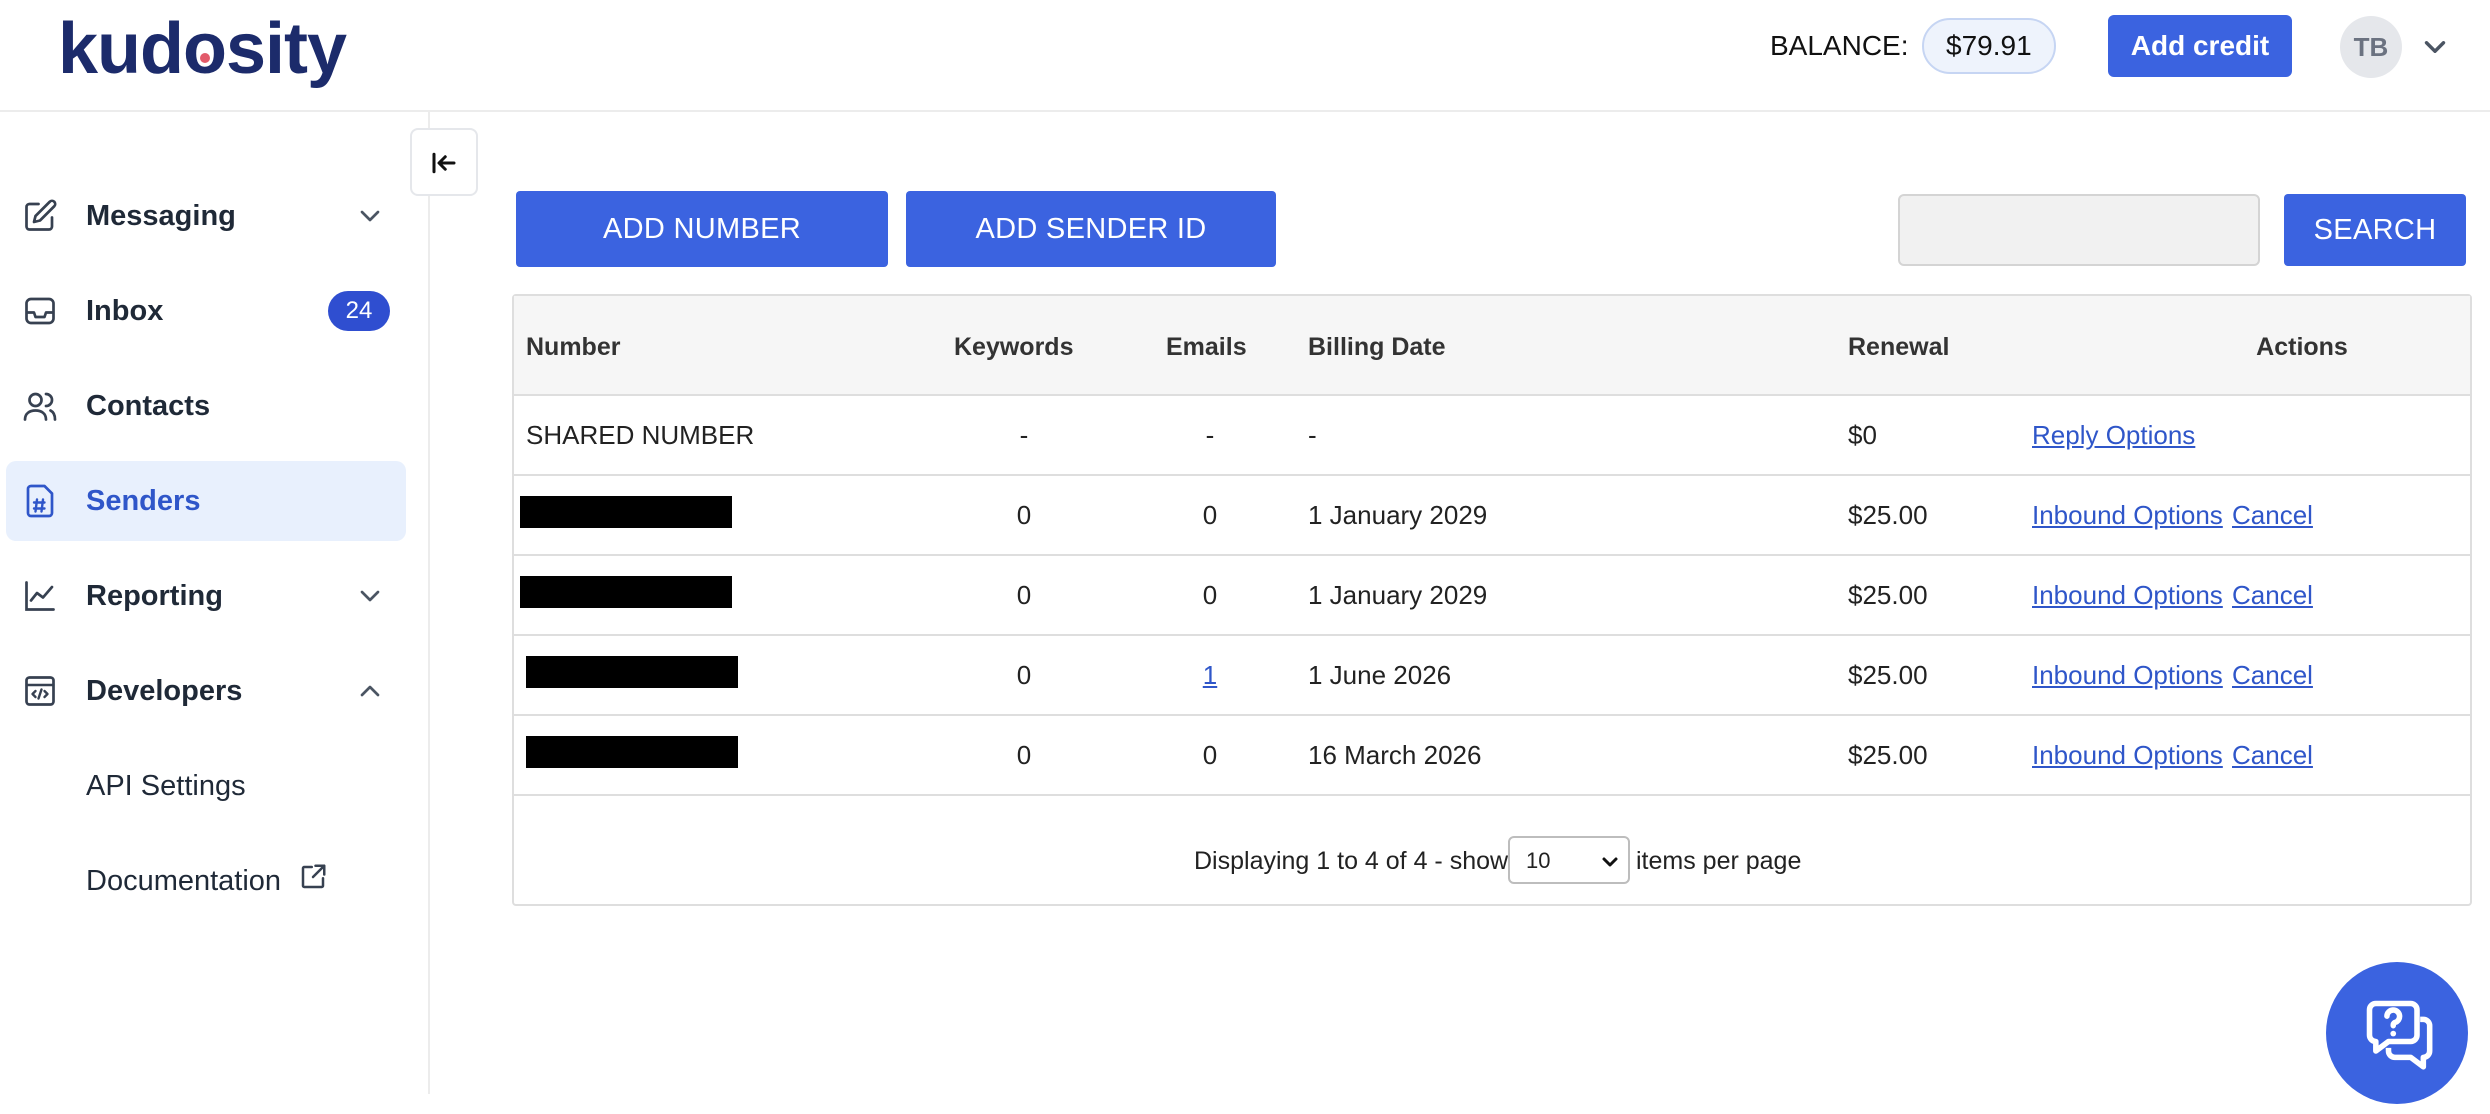 The width and height of the screenshot is (2490, 1114). What do you see at coordinates (40, 501) in the screenshot?
I see `senders-icon` at bounding box center [40, 501].